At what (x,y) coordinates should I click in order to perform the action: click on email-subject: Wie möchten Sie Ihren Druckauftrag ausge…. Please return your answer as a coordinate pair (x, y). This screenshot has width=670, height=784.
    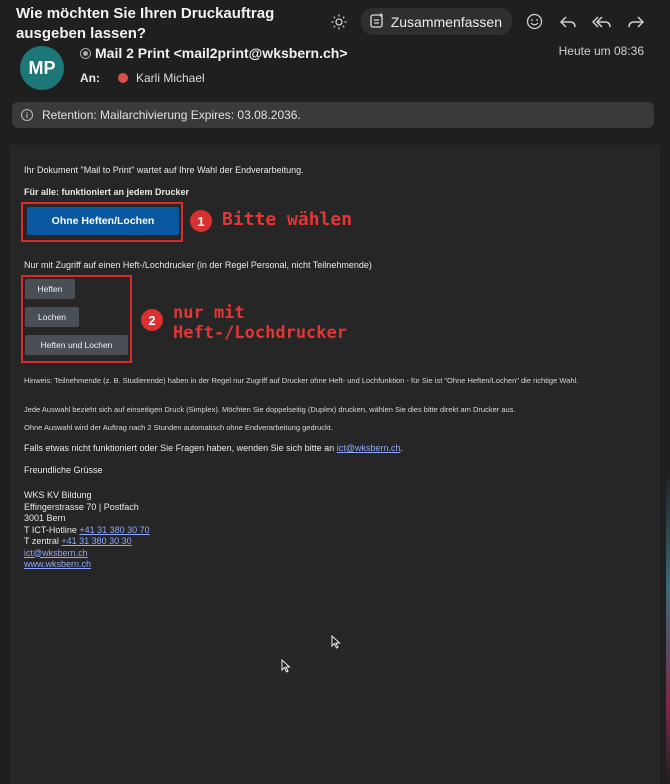
    Looking at the image, I should click on (145, 23).